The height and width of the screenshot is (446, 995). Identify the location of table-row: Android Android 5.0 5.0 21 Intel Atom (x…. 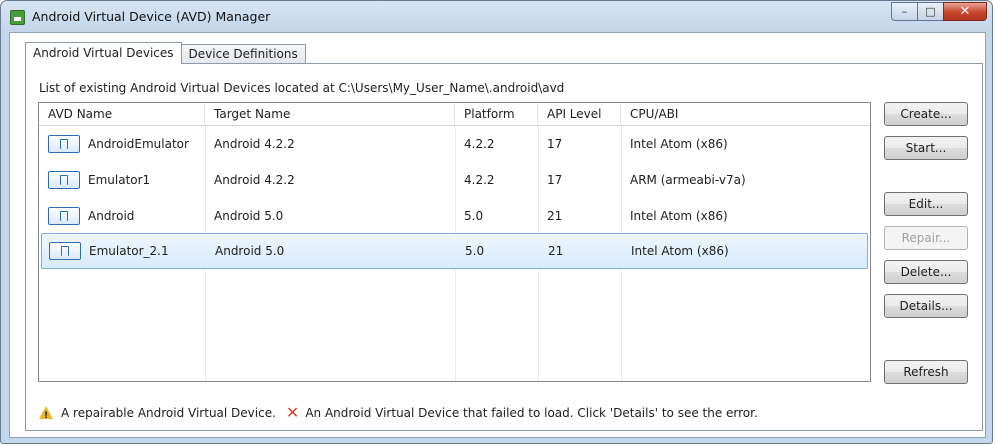
(454, 216).